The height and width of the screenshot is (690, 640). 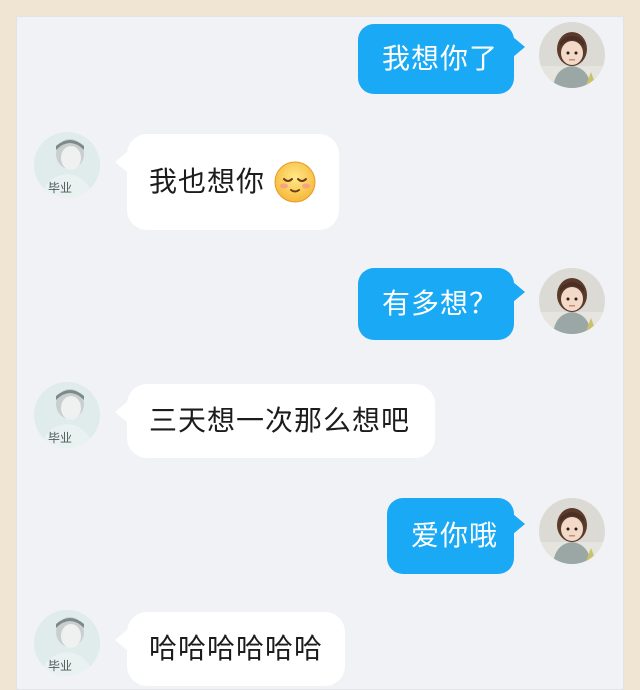 What do you see at coordinates (440, 303) in the screenshot?
I see `message-text: 有多想？` at bounding box center [440, 303].